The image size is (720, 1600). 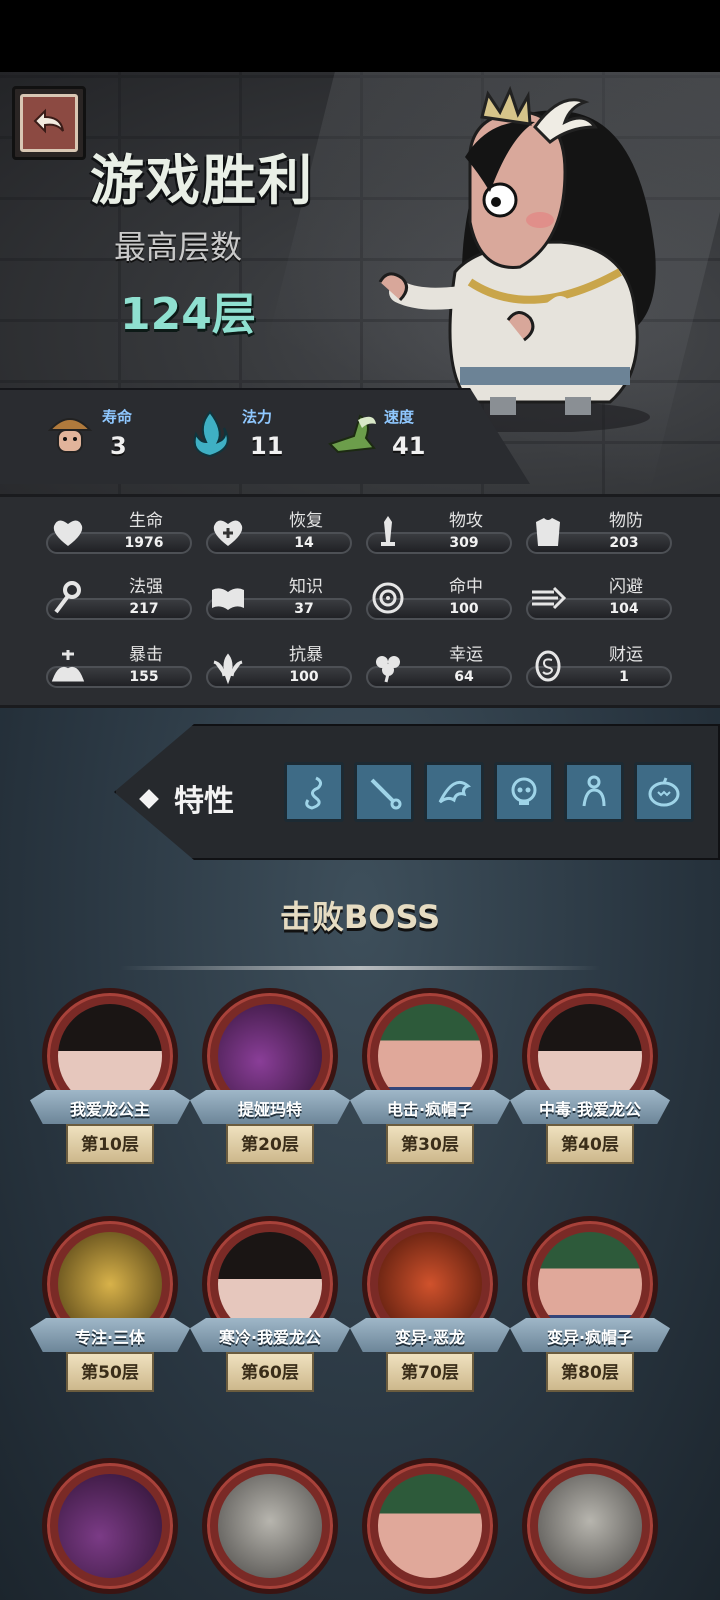 What do you see at coordinates (430, 1145) in the screenshot?
I see `boss-floor: 第30层` at bounding box center [430, 1145].